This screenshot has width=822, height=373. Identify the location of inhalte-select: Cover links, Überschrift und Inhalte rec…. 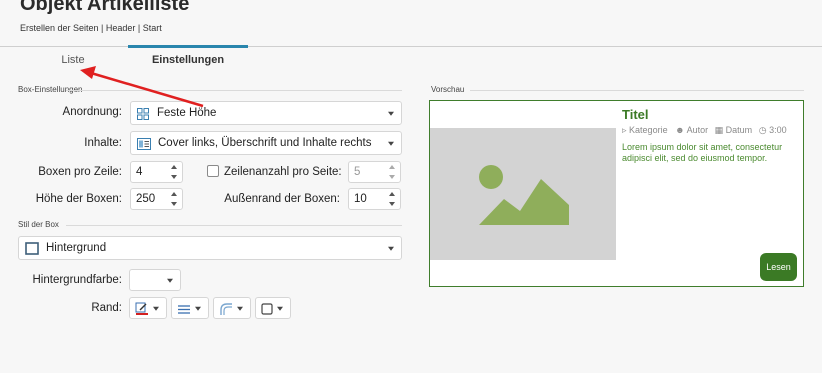
(266, 143).